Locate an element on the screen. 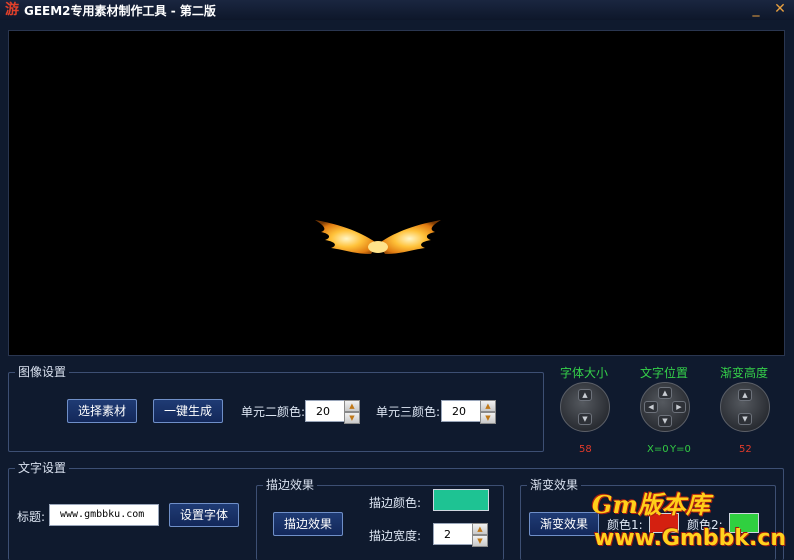 The width and height of the screenshot is (794, 560). set-font-button: 设置字体 is located at coordinates (204, 515).